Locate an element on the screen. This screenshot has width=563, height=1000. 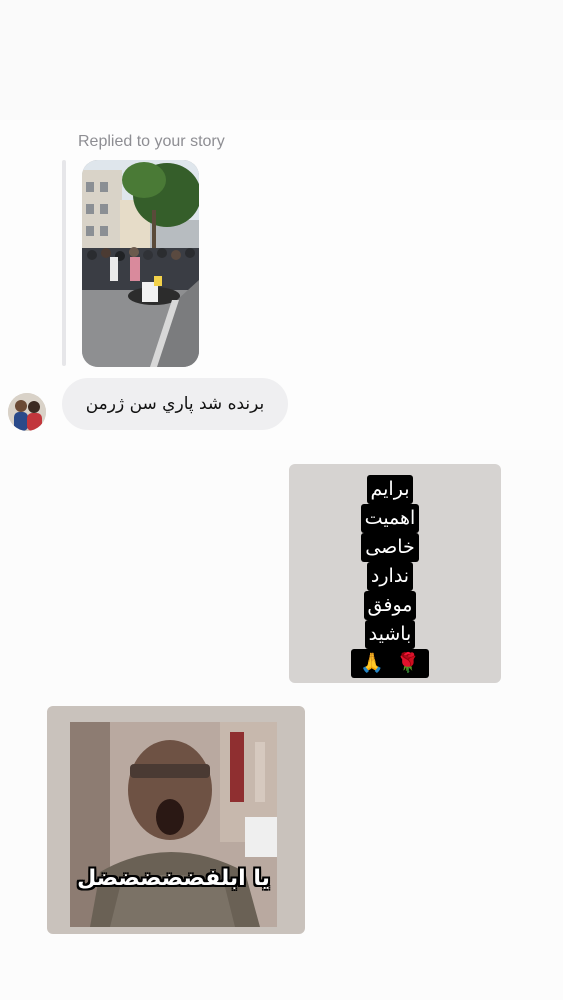
sticker-2-caption: يا ابلفضضضضضل is located at coordinates (173, 878).